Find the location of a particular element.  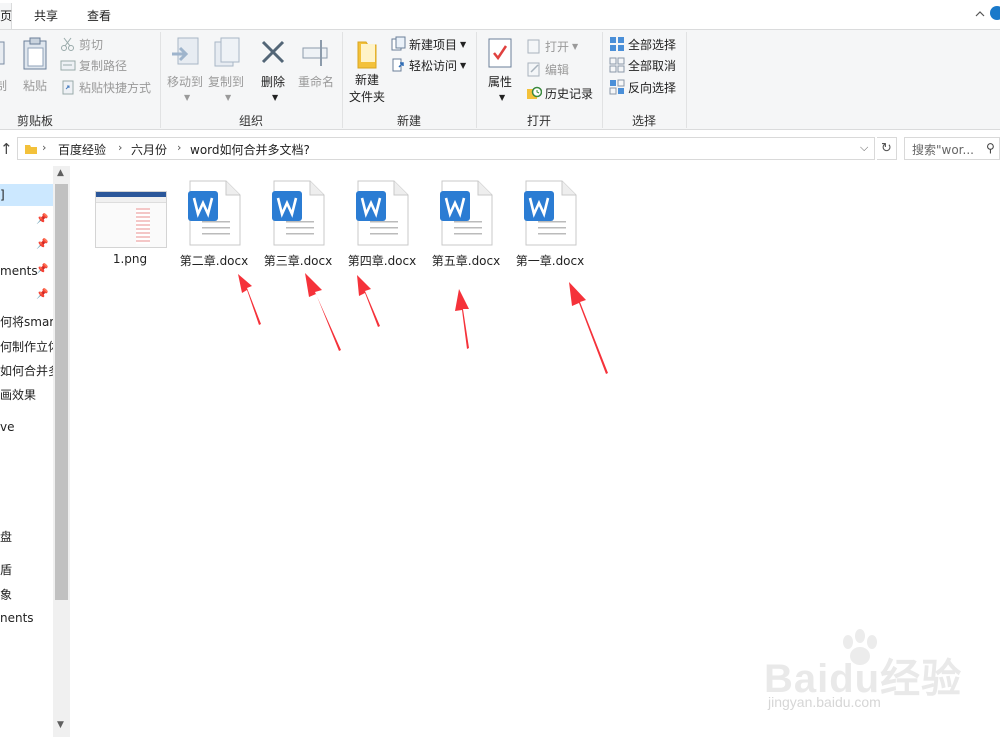

paste-button: 粘贴 is located at coordinates (35, 66).